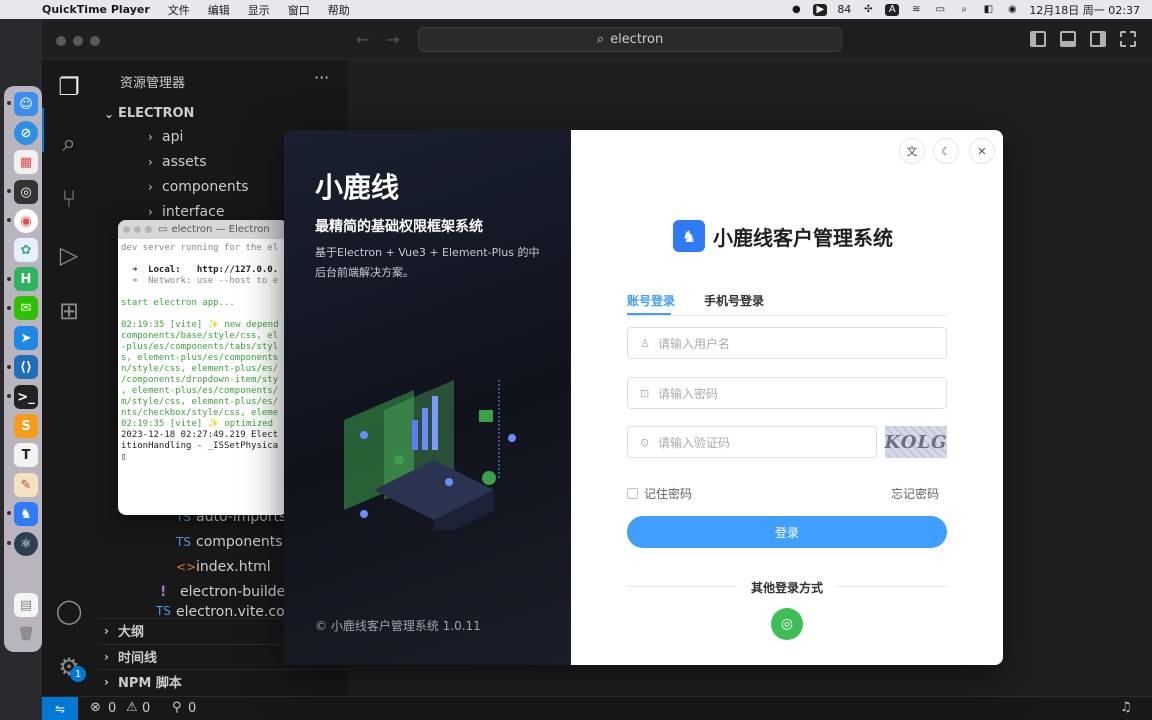 Image resolution: width=1152 pixels, height=720 pixels. What do you see at coordinates (26, 397) in the screenshot?
I see `terminal-icon: >_` at bounding box center [26, 397].